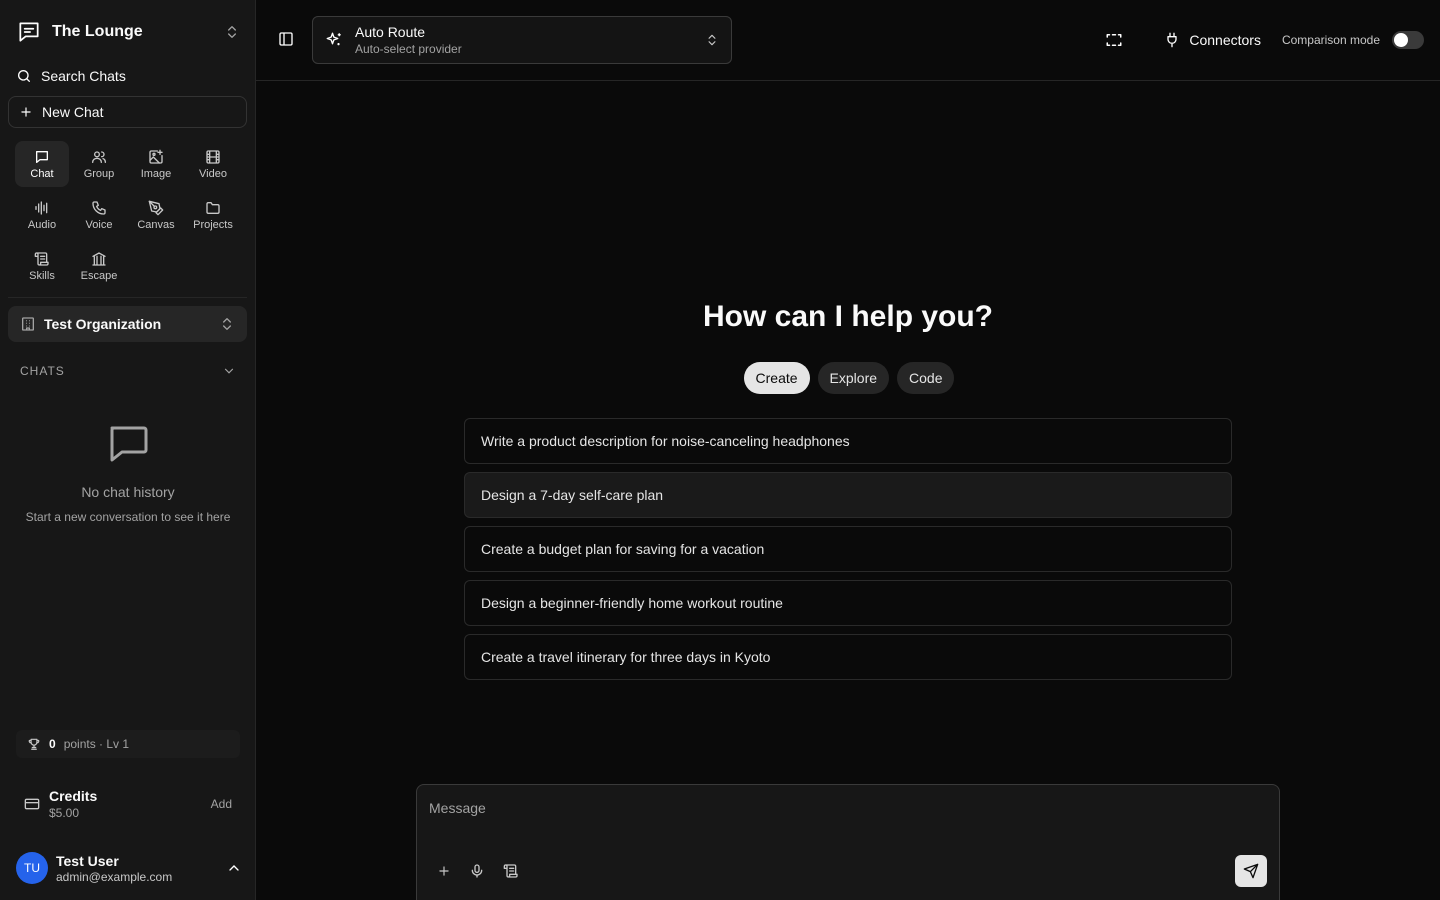 The width and height of the screenshot is (1440, 900). Describe the element at coordinates (853, 378) in the screenshot. I see `tab-explore: Explore` at that location.